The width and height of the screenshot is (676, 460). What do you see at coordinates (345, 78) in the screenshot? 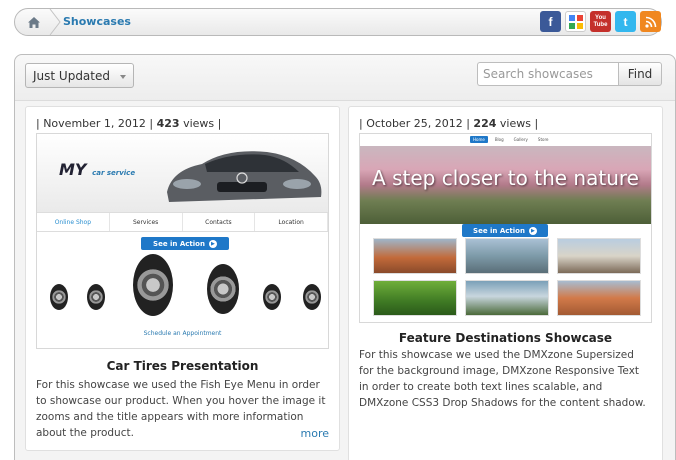
I see `toolbar: Just Updated Find` at bounding box center [345, 78].